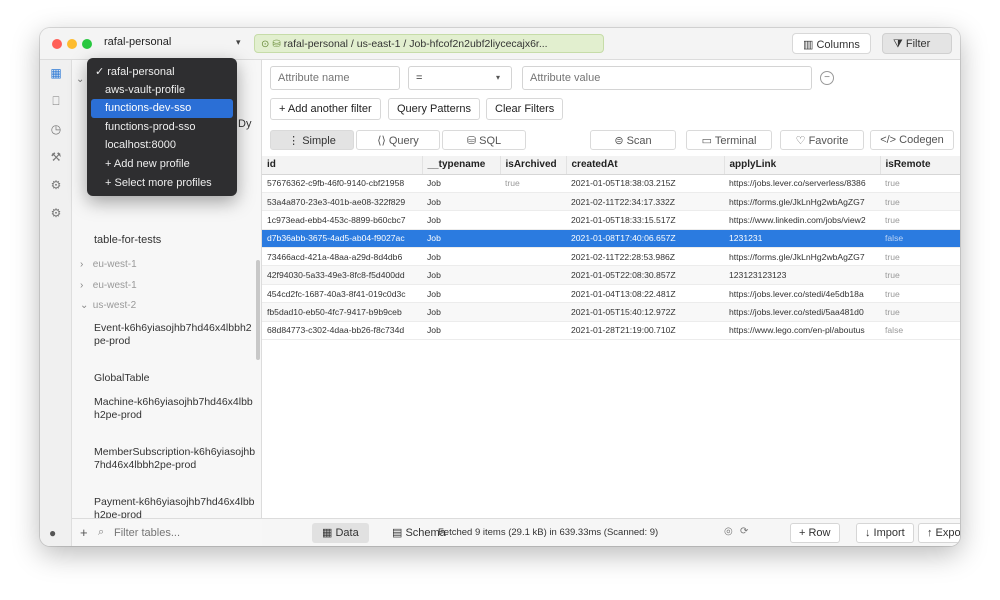  What do you see at coordinates (175, 378) in the screenshot?
I see `sidebar-item-globaltable: GlobalTable` at bounding box center [175, 378].